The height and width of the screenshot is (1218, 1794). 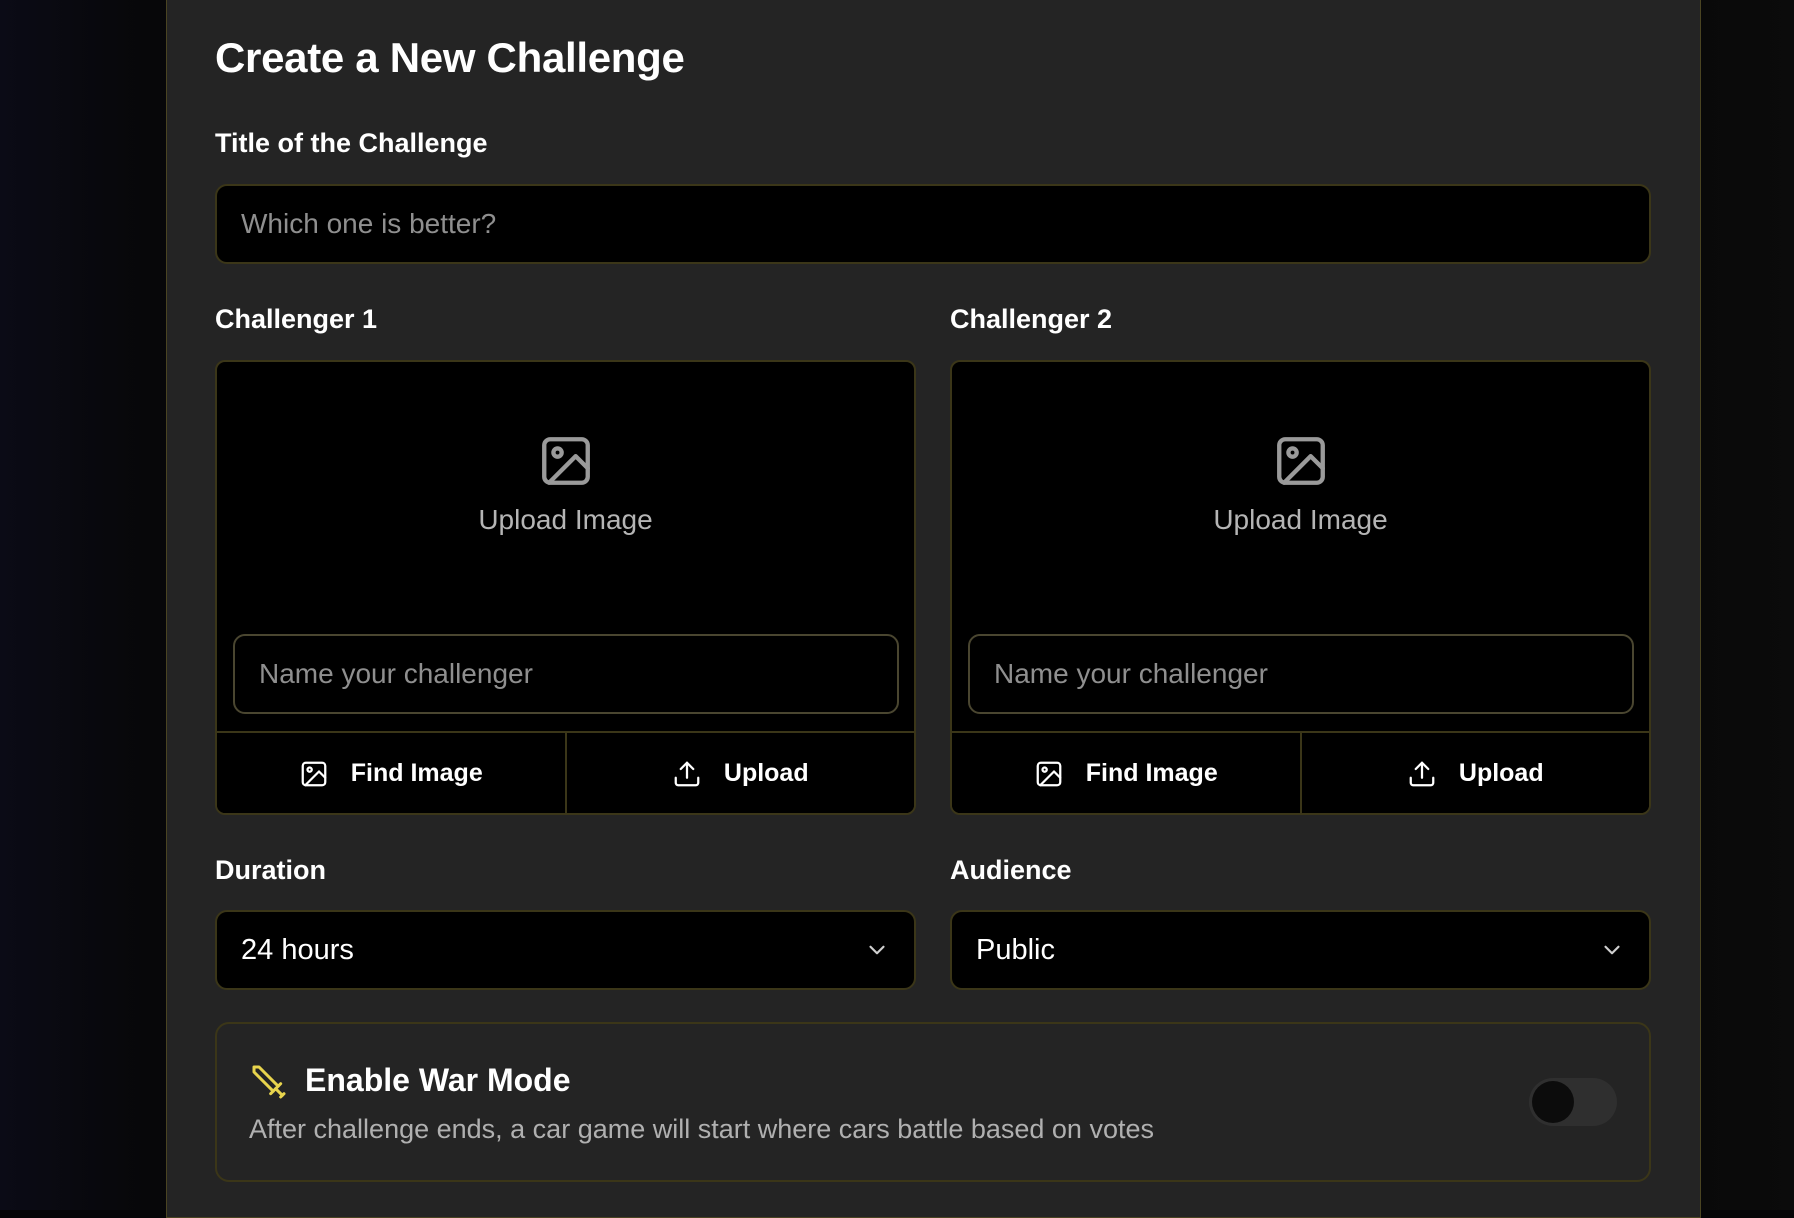 What do you see at coordinates (933, 224) in the screenshot?
I see `challenge-title-input` at bounding box center [933, 224].